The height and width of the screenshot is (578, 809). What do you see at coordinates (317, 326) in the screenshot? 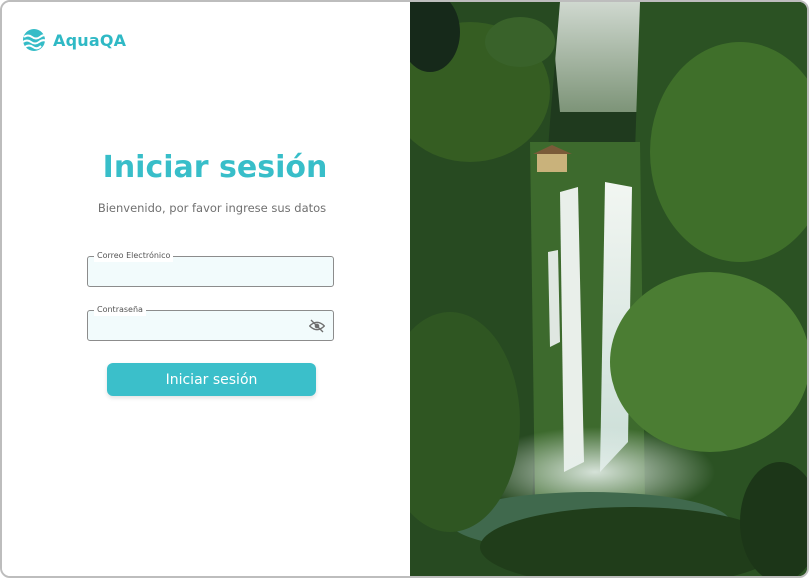
I see `eye-off-icon` at bounding box center [317, 326].